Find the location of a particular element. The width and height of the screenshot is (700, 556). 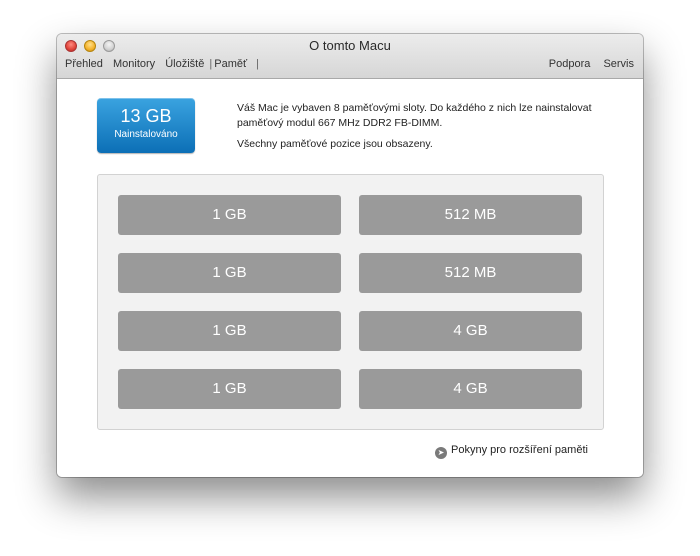

tab-memory: Paměť is located at coordinates (230, 64).